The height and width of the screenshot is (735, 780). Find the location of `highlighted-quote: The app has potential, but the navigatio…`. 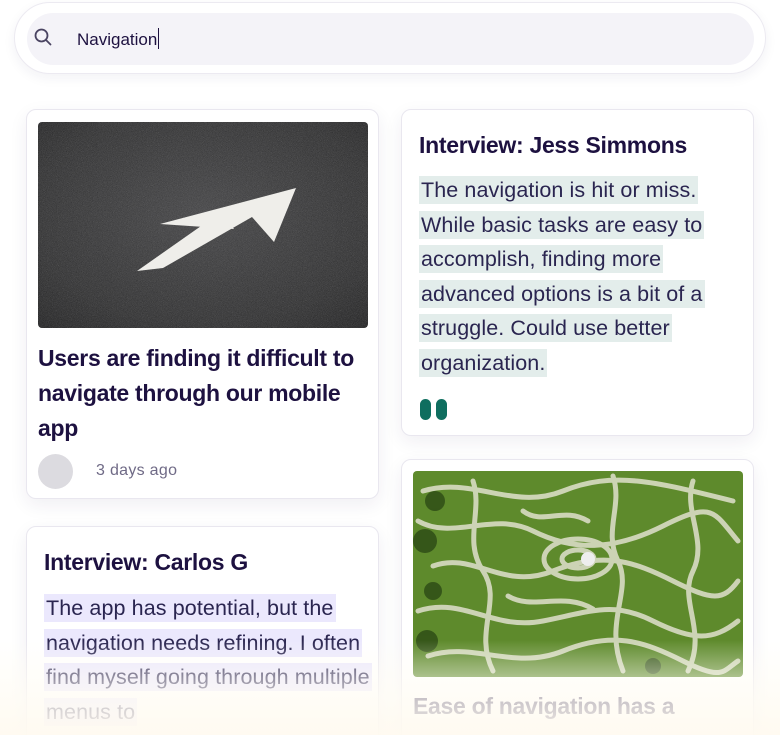

highlighted-quote: The app has potential, but the navigatio… is located at coordinates (208, 660).